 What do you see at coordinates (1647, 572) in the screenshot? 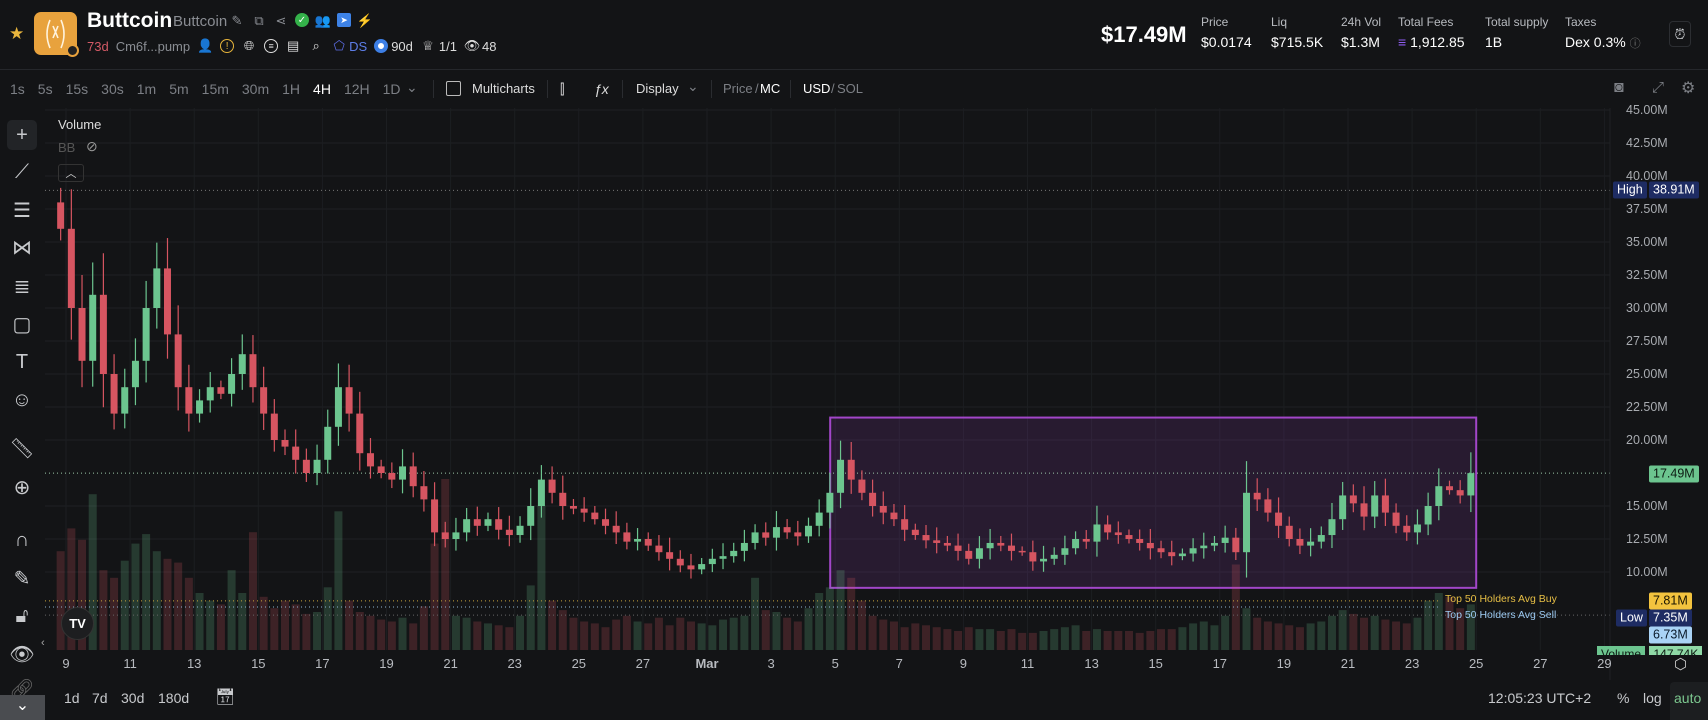
I see `y-tick-label: 10.00M` at bounding box center [1647, 572].